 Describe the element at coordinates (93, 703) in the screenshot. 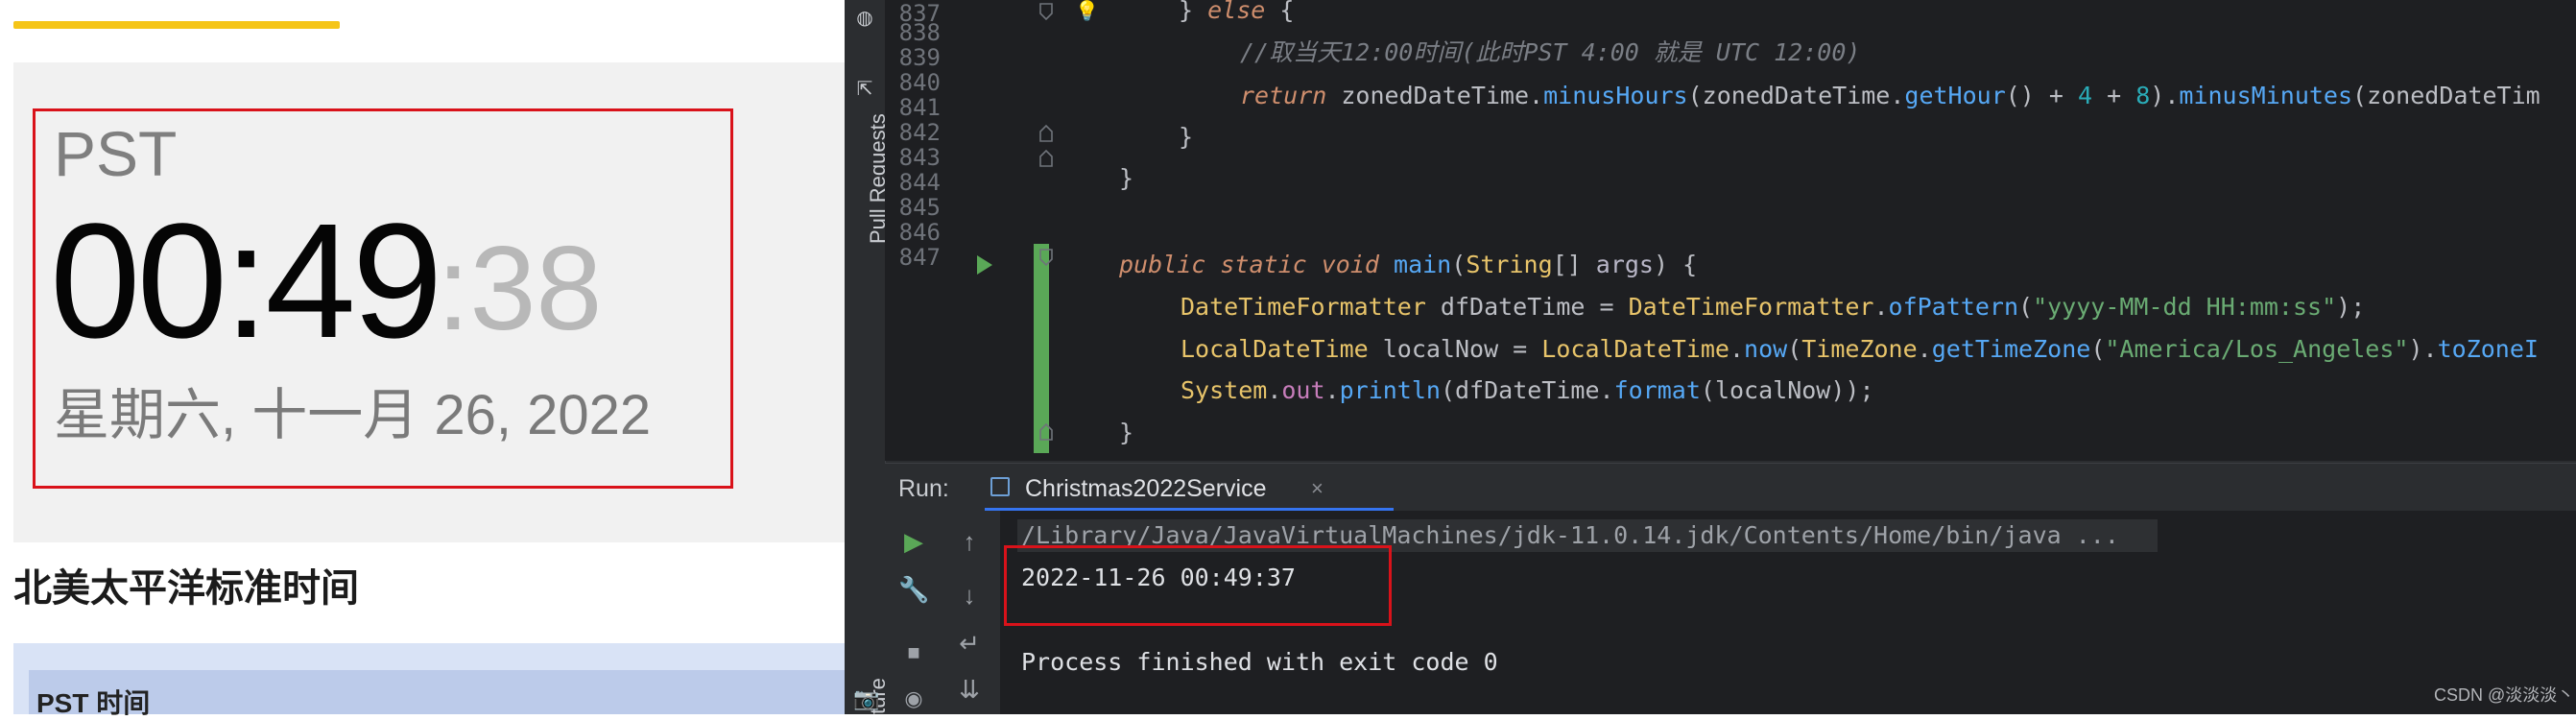

I see `time-table-header-label: PST 时间` at that location.